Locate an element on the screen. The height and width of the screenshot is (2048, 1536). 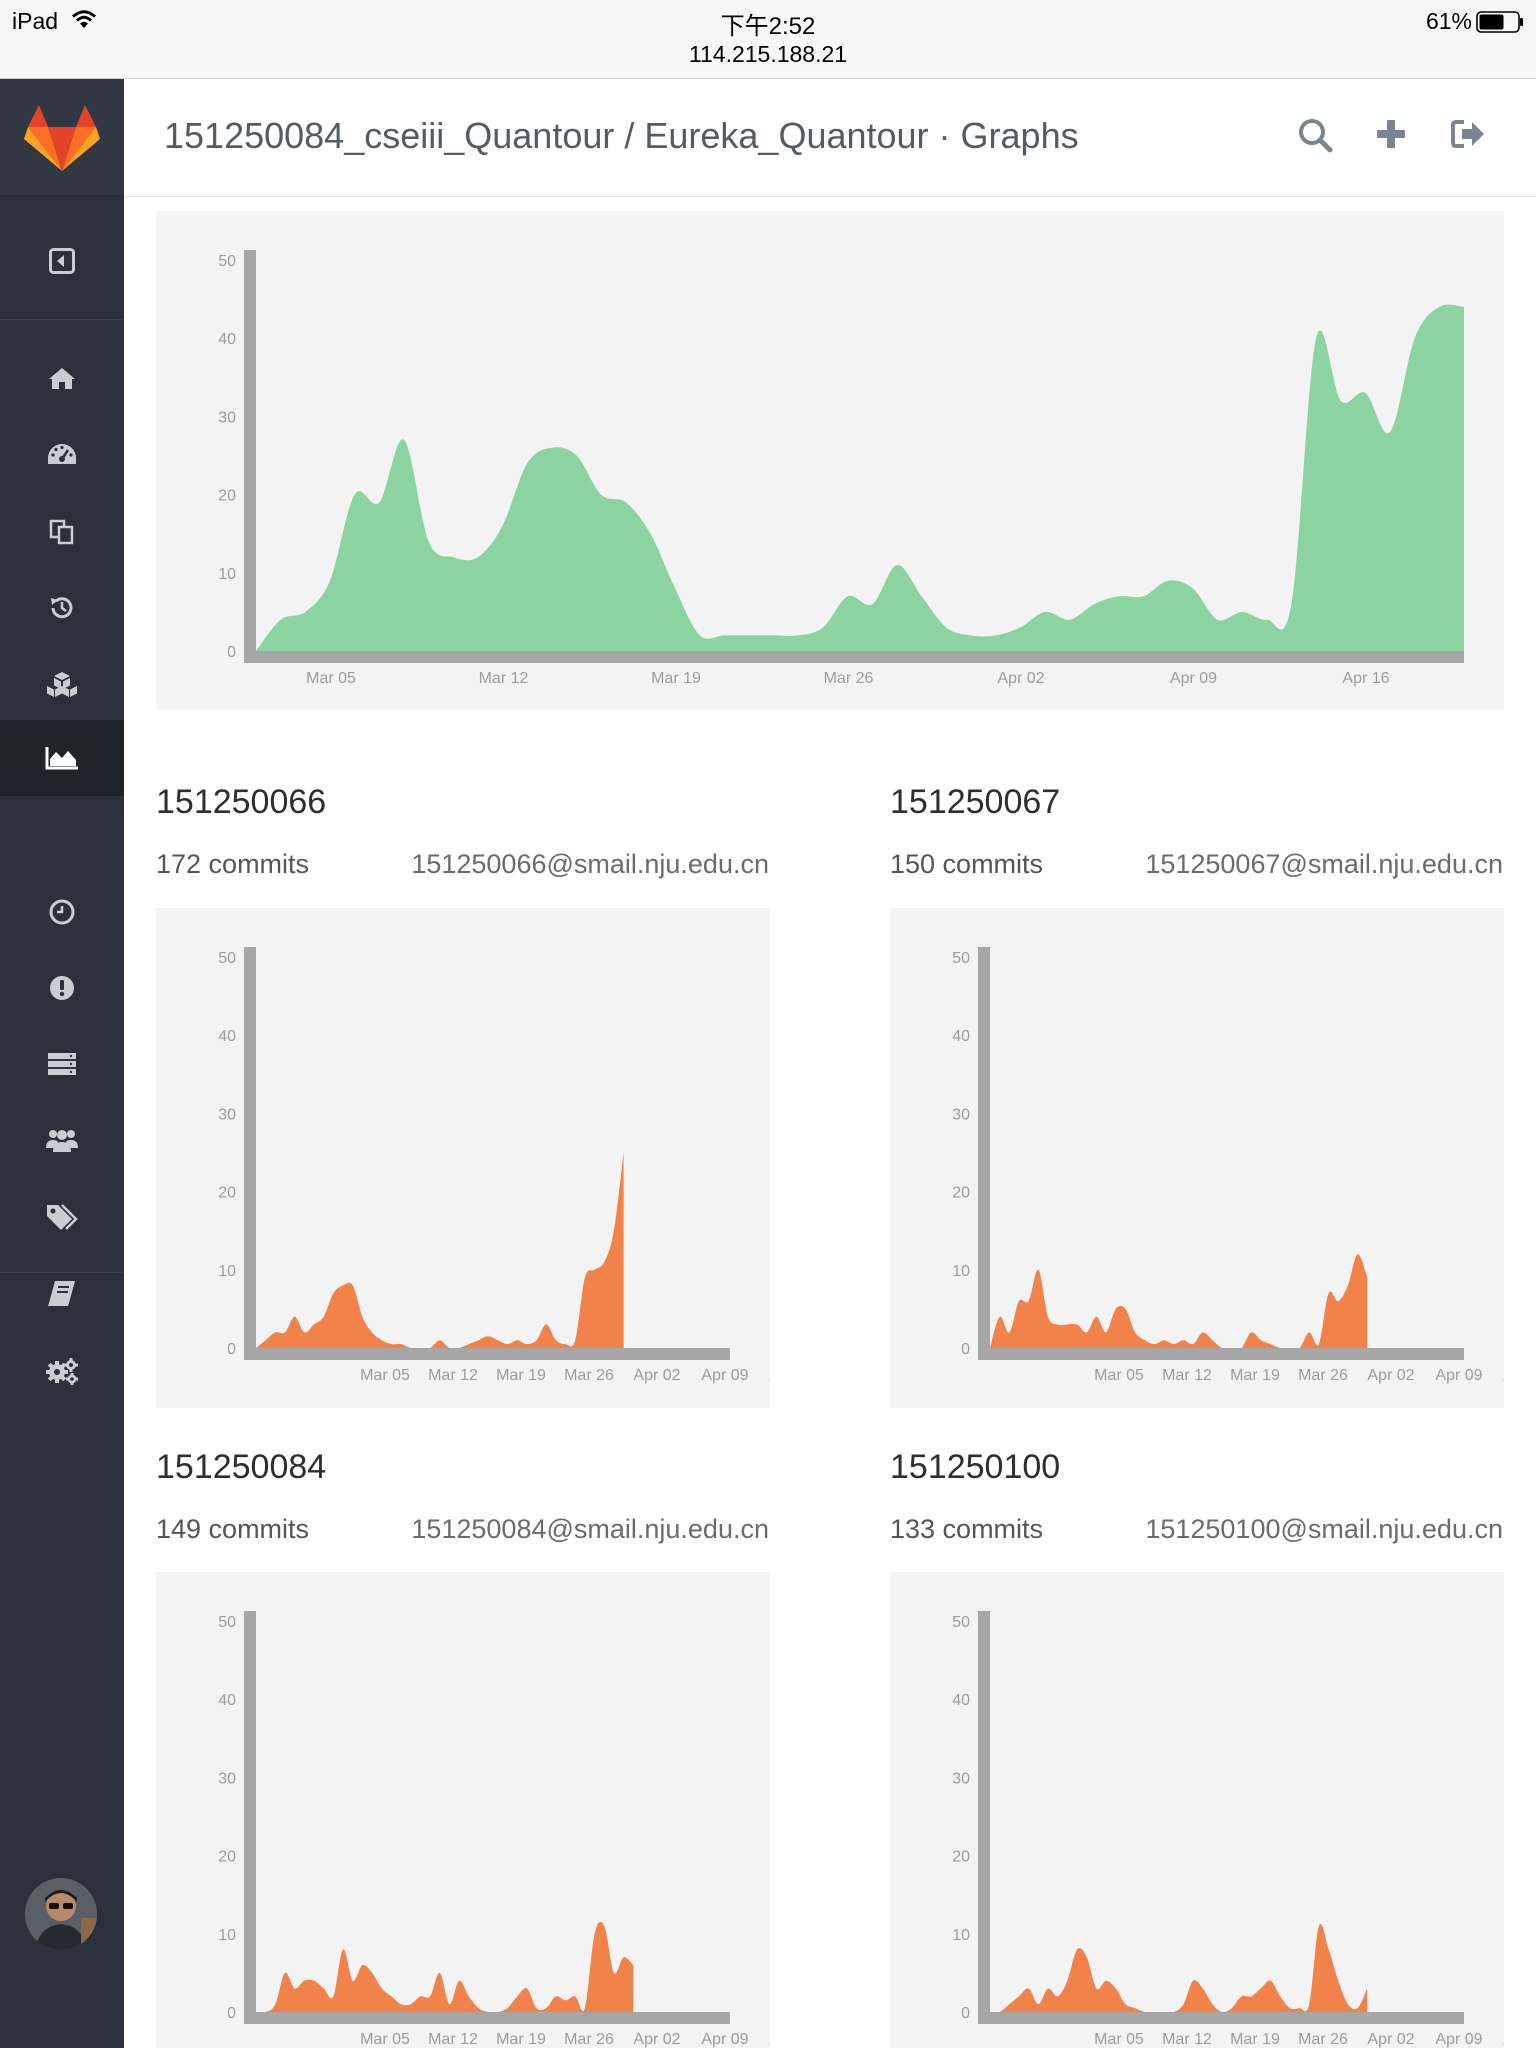
sidebar-item-tags is located at coordinates (62, 1217).